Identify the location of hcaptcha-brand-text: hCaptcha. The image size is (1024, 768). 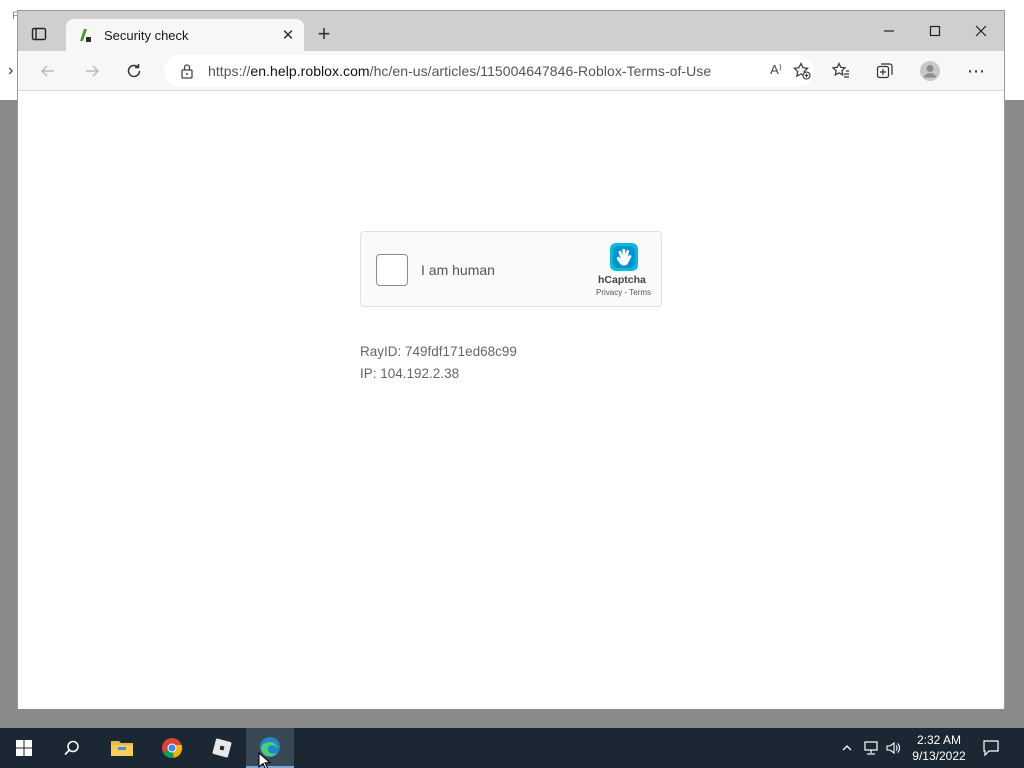
(622, 280).